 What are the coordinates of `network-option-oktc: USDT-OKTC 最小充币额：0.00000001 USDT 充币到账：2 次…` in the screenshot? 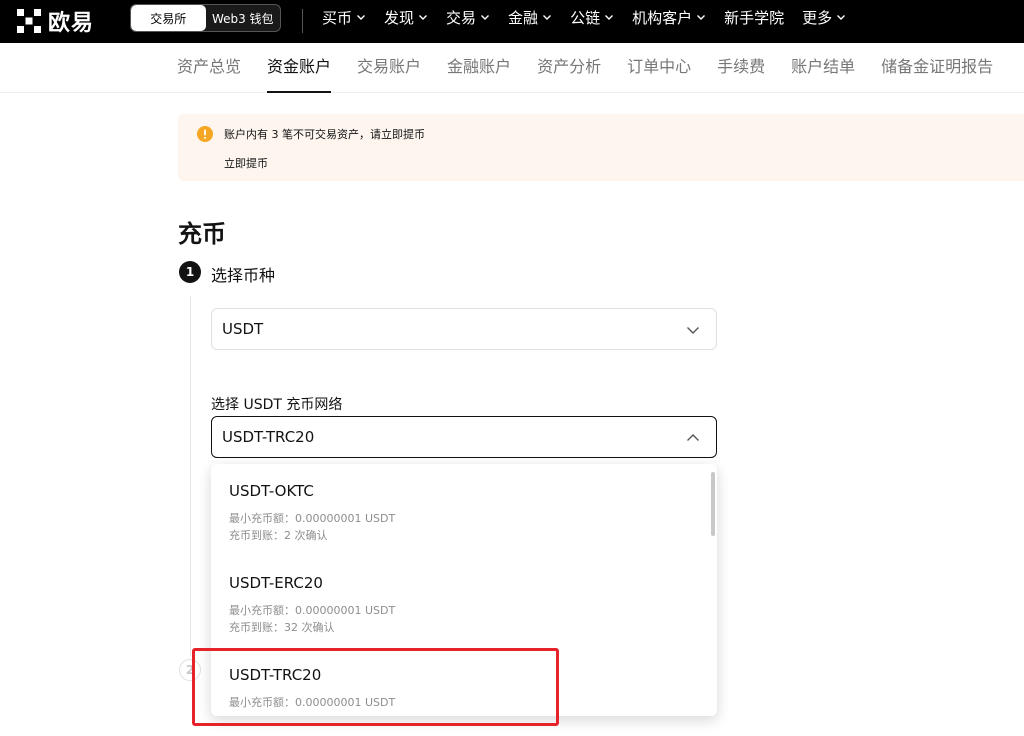 It's located at (461, 510).